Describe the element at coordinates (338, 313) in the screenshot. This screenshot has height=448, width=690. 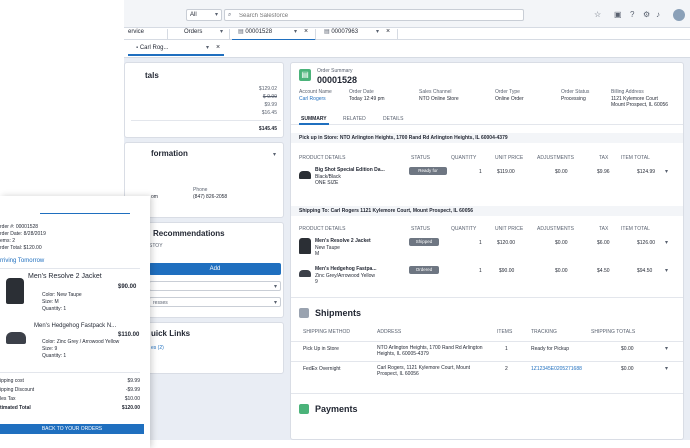
I see `shipments-title: Shipments` at that location.